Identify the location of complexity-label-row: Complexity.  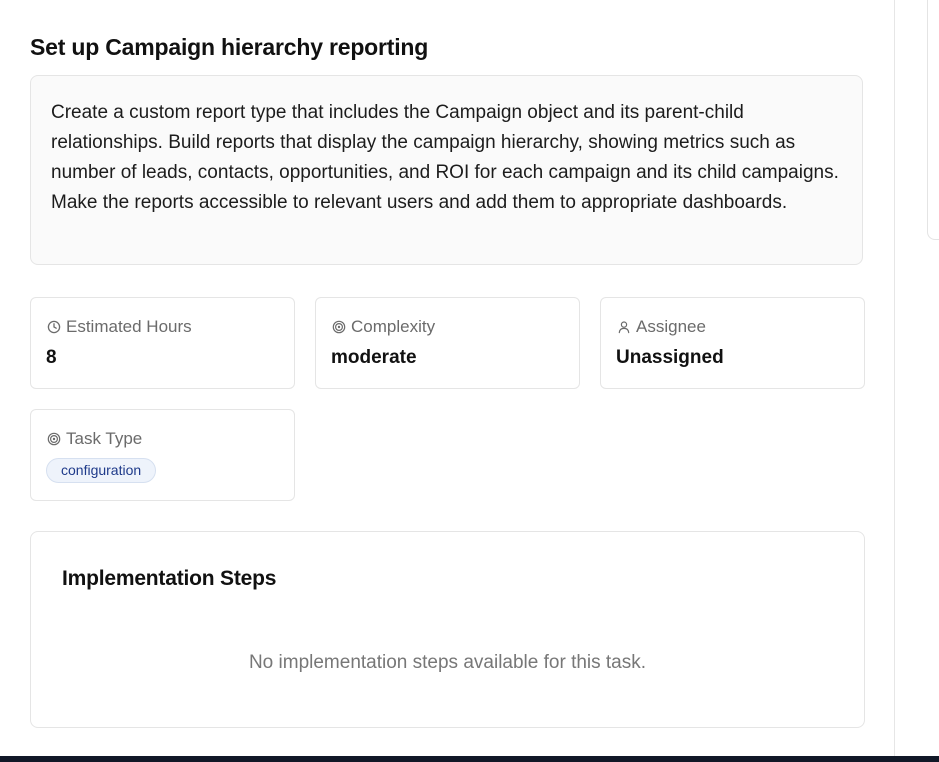
(447, 327).